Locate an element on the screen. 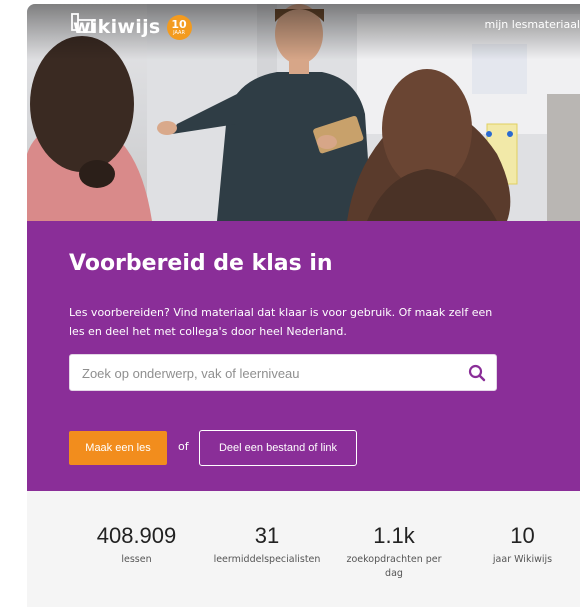 This screenshot has width=580, height=607. stat-specialists: 31 leermiddelspecialisten is located at coordinates (267, 545).